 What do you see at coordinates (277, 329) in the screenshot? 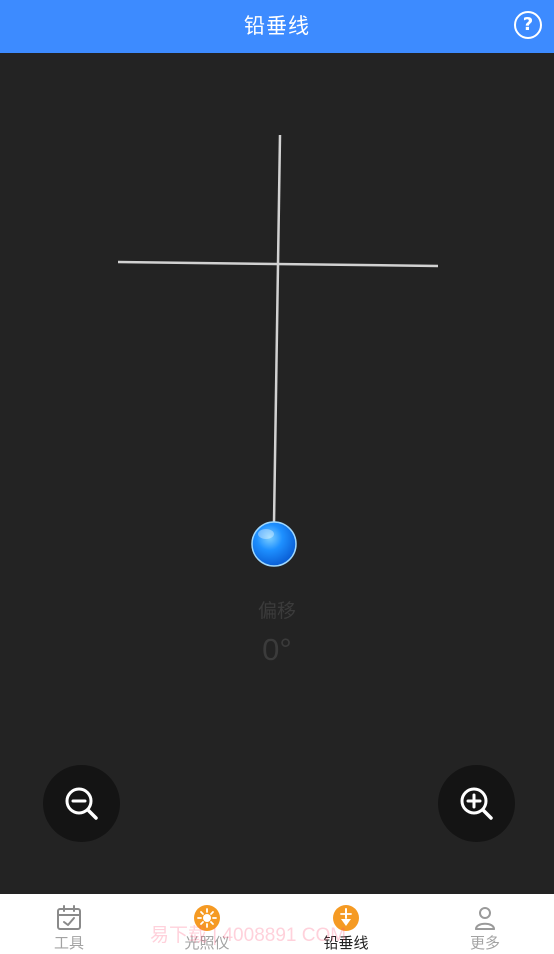
I see `plumb-string` at bounding box center [277, 329].